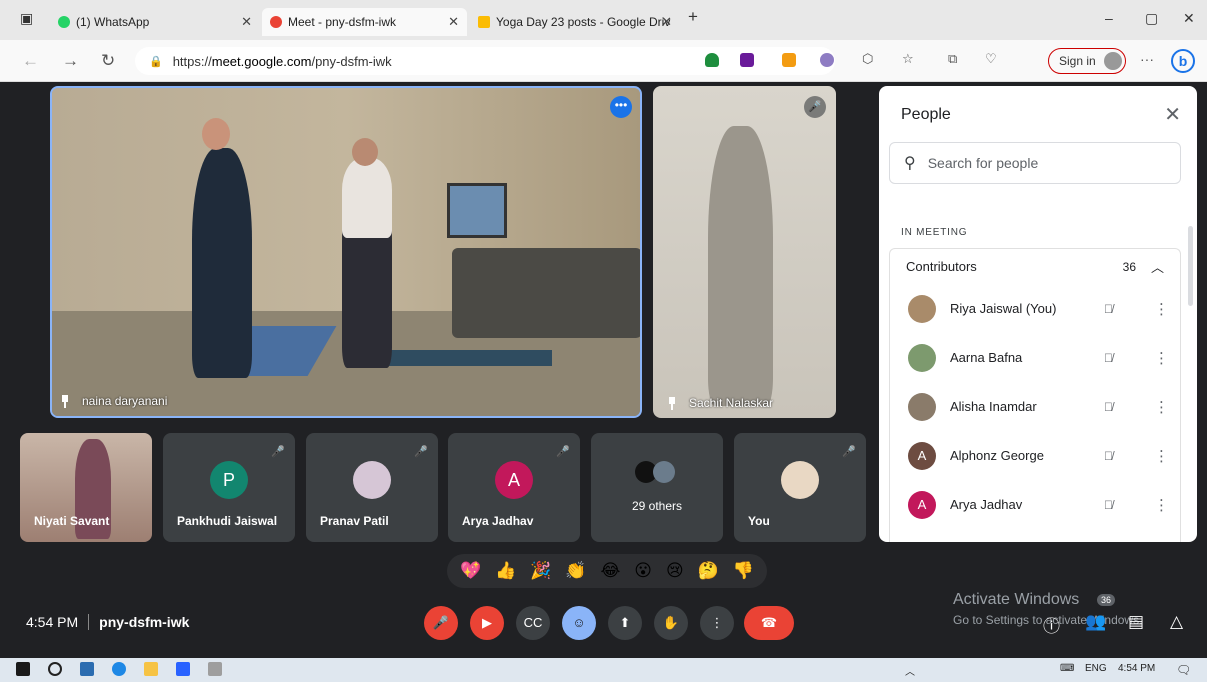 This screenshot has height=682, width=1207. What do you see at coordinates (712, 60) in the screenshot?
I see `shield-extension-icon` at bounding box center [712, 60].